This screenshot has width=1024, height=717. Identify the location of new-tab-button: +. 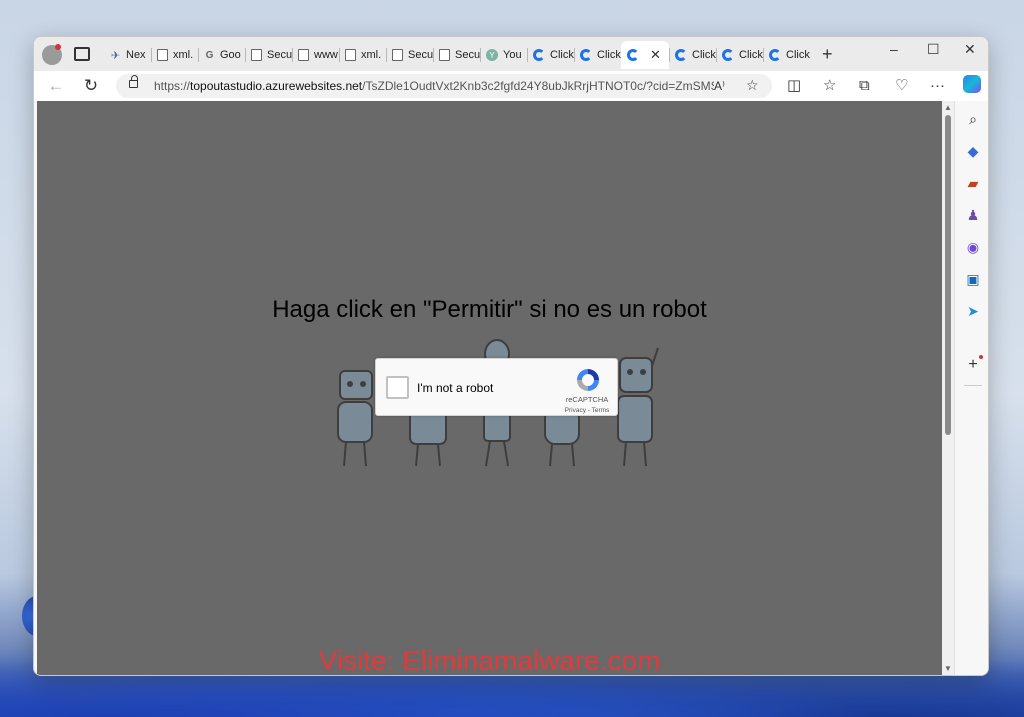
(827, 54).